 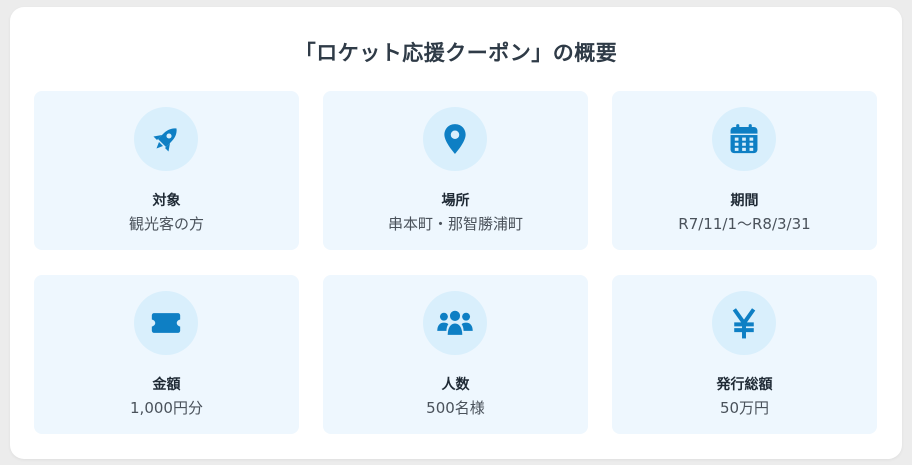 I want to click on card-amount: 金額 1,000円分, so click(x=166, y=354).